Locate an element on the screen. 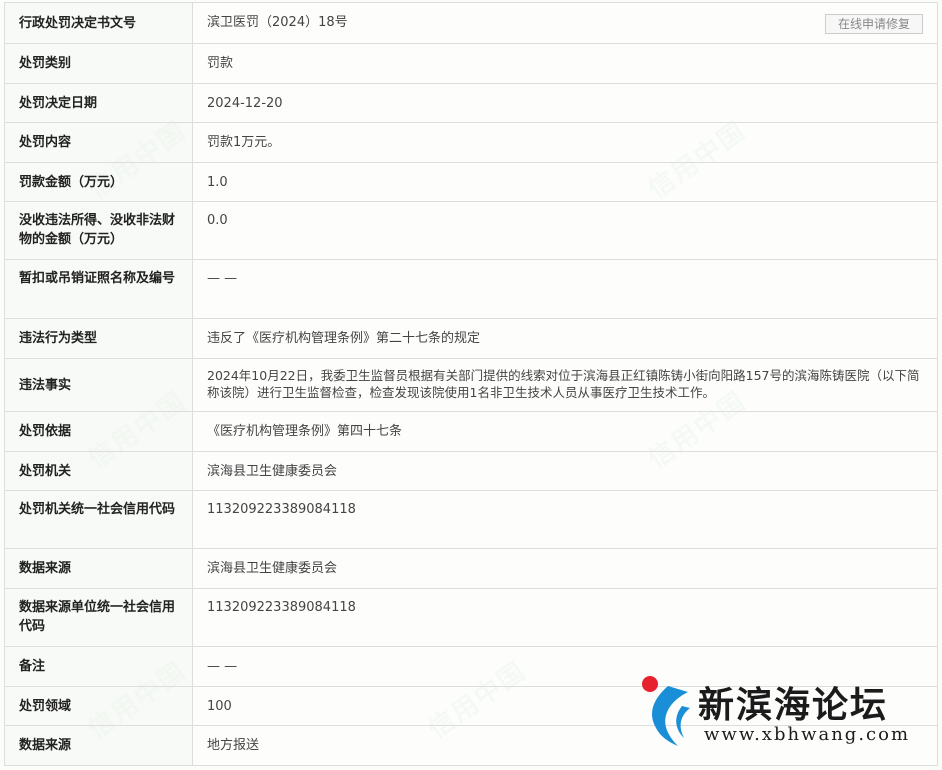  row-value-cell: 滨卫医罚（2024）18号 在线申请修复 is located at coordinates (565, 23).